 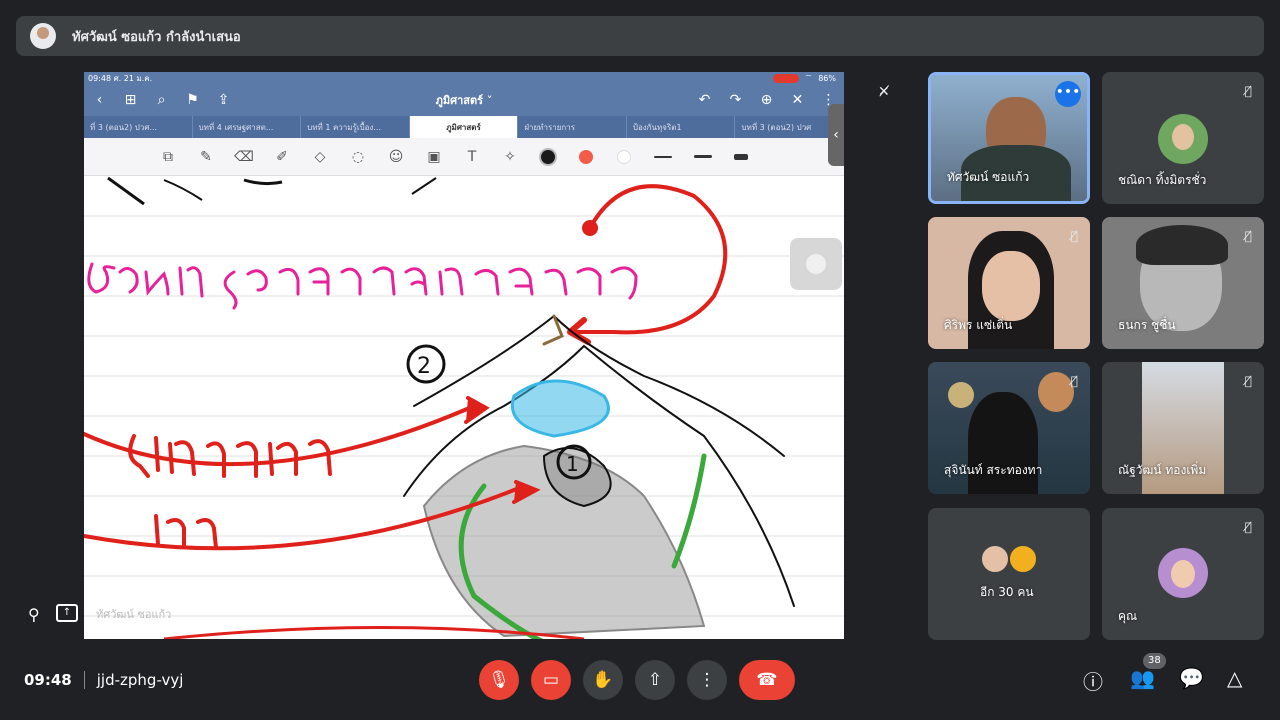 I want to click on participant-name: ชณิดา ทิ้งมิตรชั่ว, so click(x=1162, y=180).